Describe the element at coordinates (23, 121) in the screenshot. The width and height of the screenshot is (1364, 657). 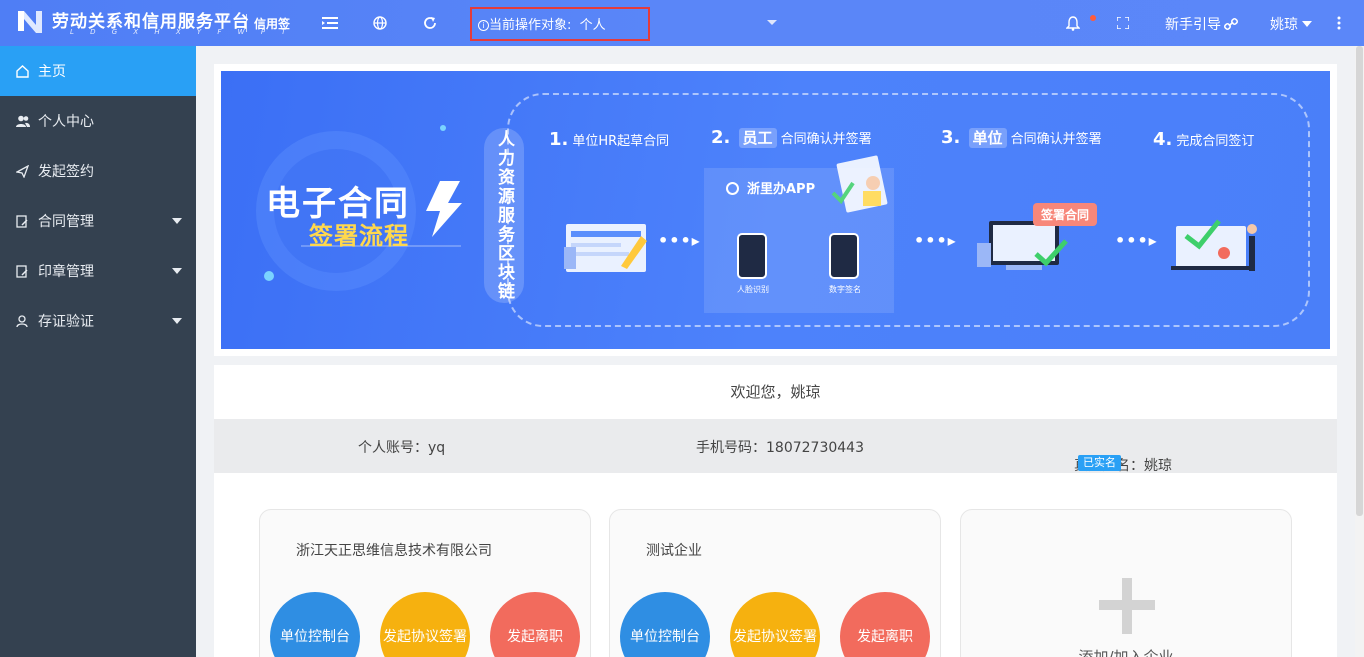
I see `users-icon` at that location.